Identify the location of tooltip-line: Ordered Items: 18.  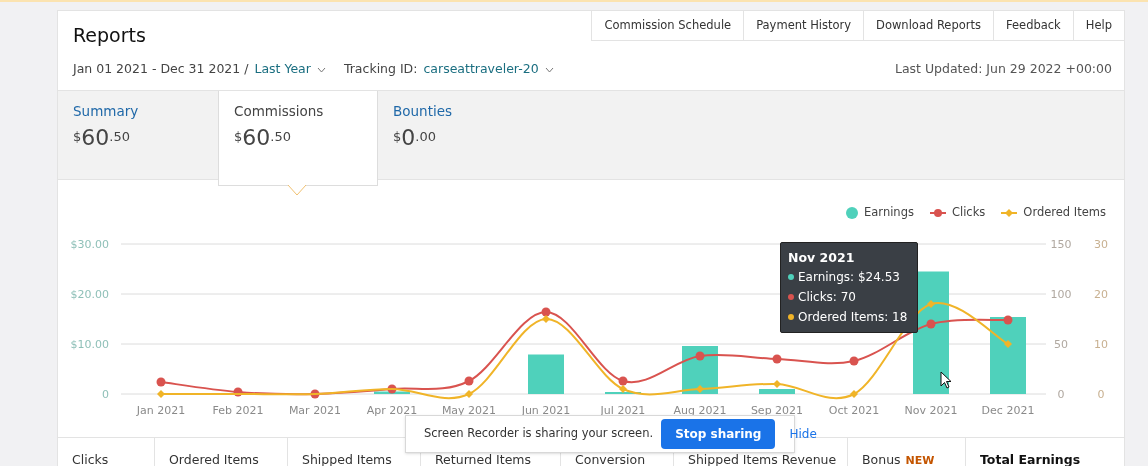
(853, 317).